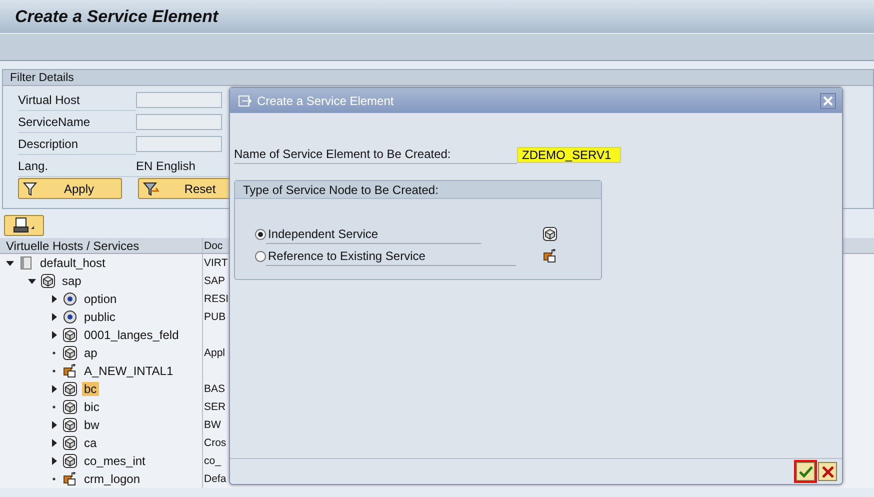  What do you see at coordinates (70, 188) in the screenshot?
I see `apply-button: Apply` at bounding box center [70, 188].